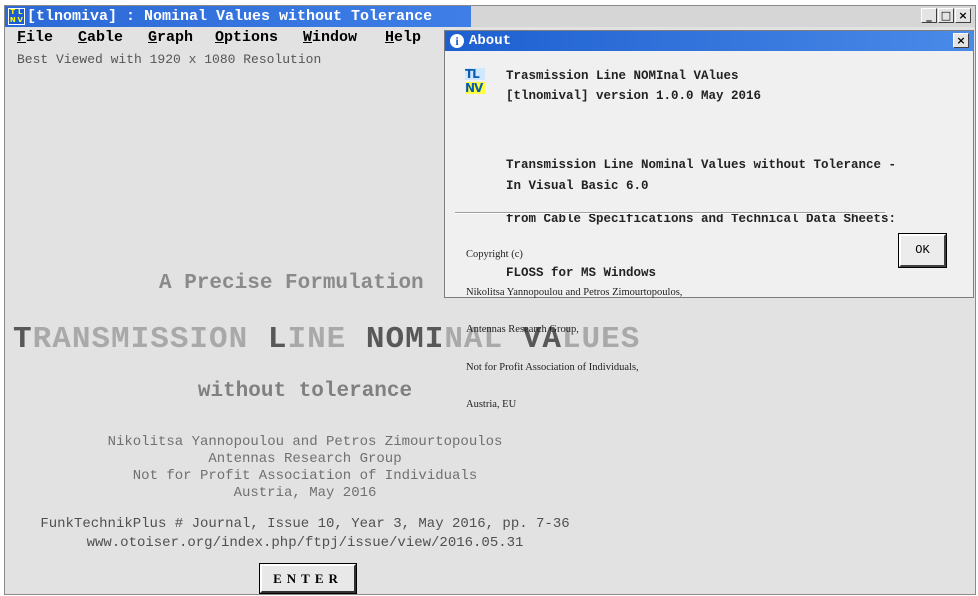 Image resolution: width=978 pixels, height=596 pixels. Describe the element at coordinates (22, 37) in the screenshot. I see `menu-file-mnemonic: F` at that location.